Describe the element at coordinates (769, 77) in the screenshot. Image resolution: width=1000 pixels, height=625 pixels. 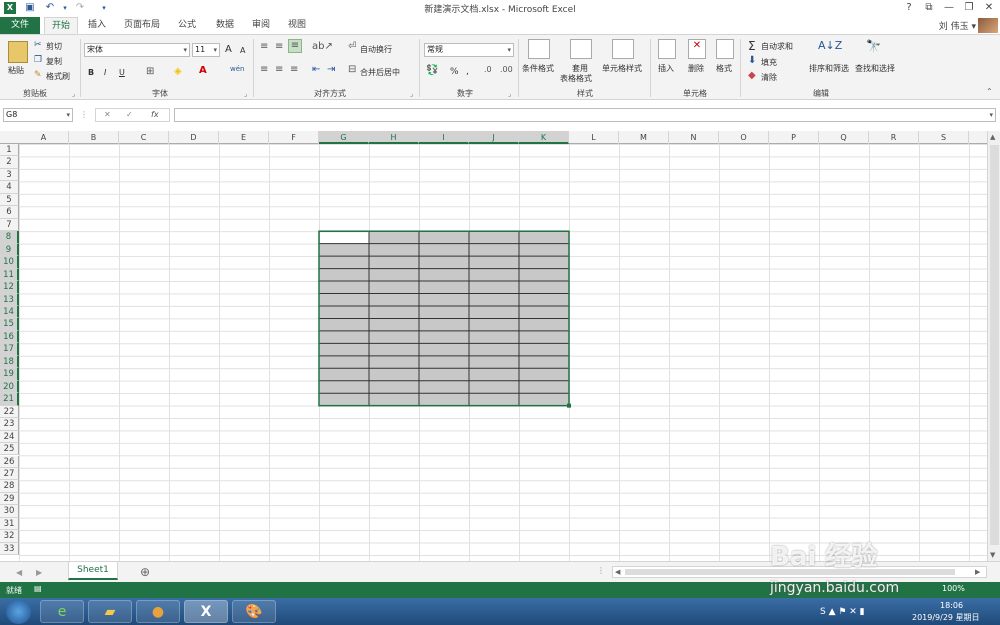
I see `clear-button: 清除` at that location.